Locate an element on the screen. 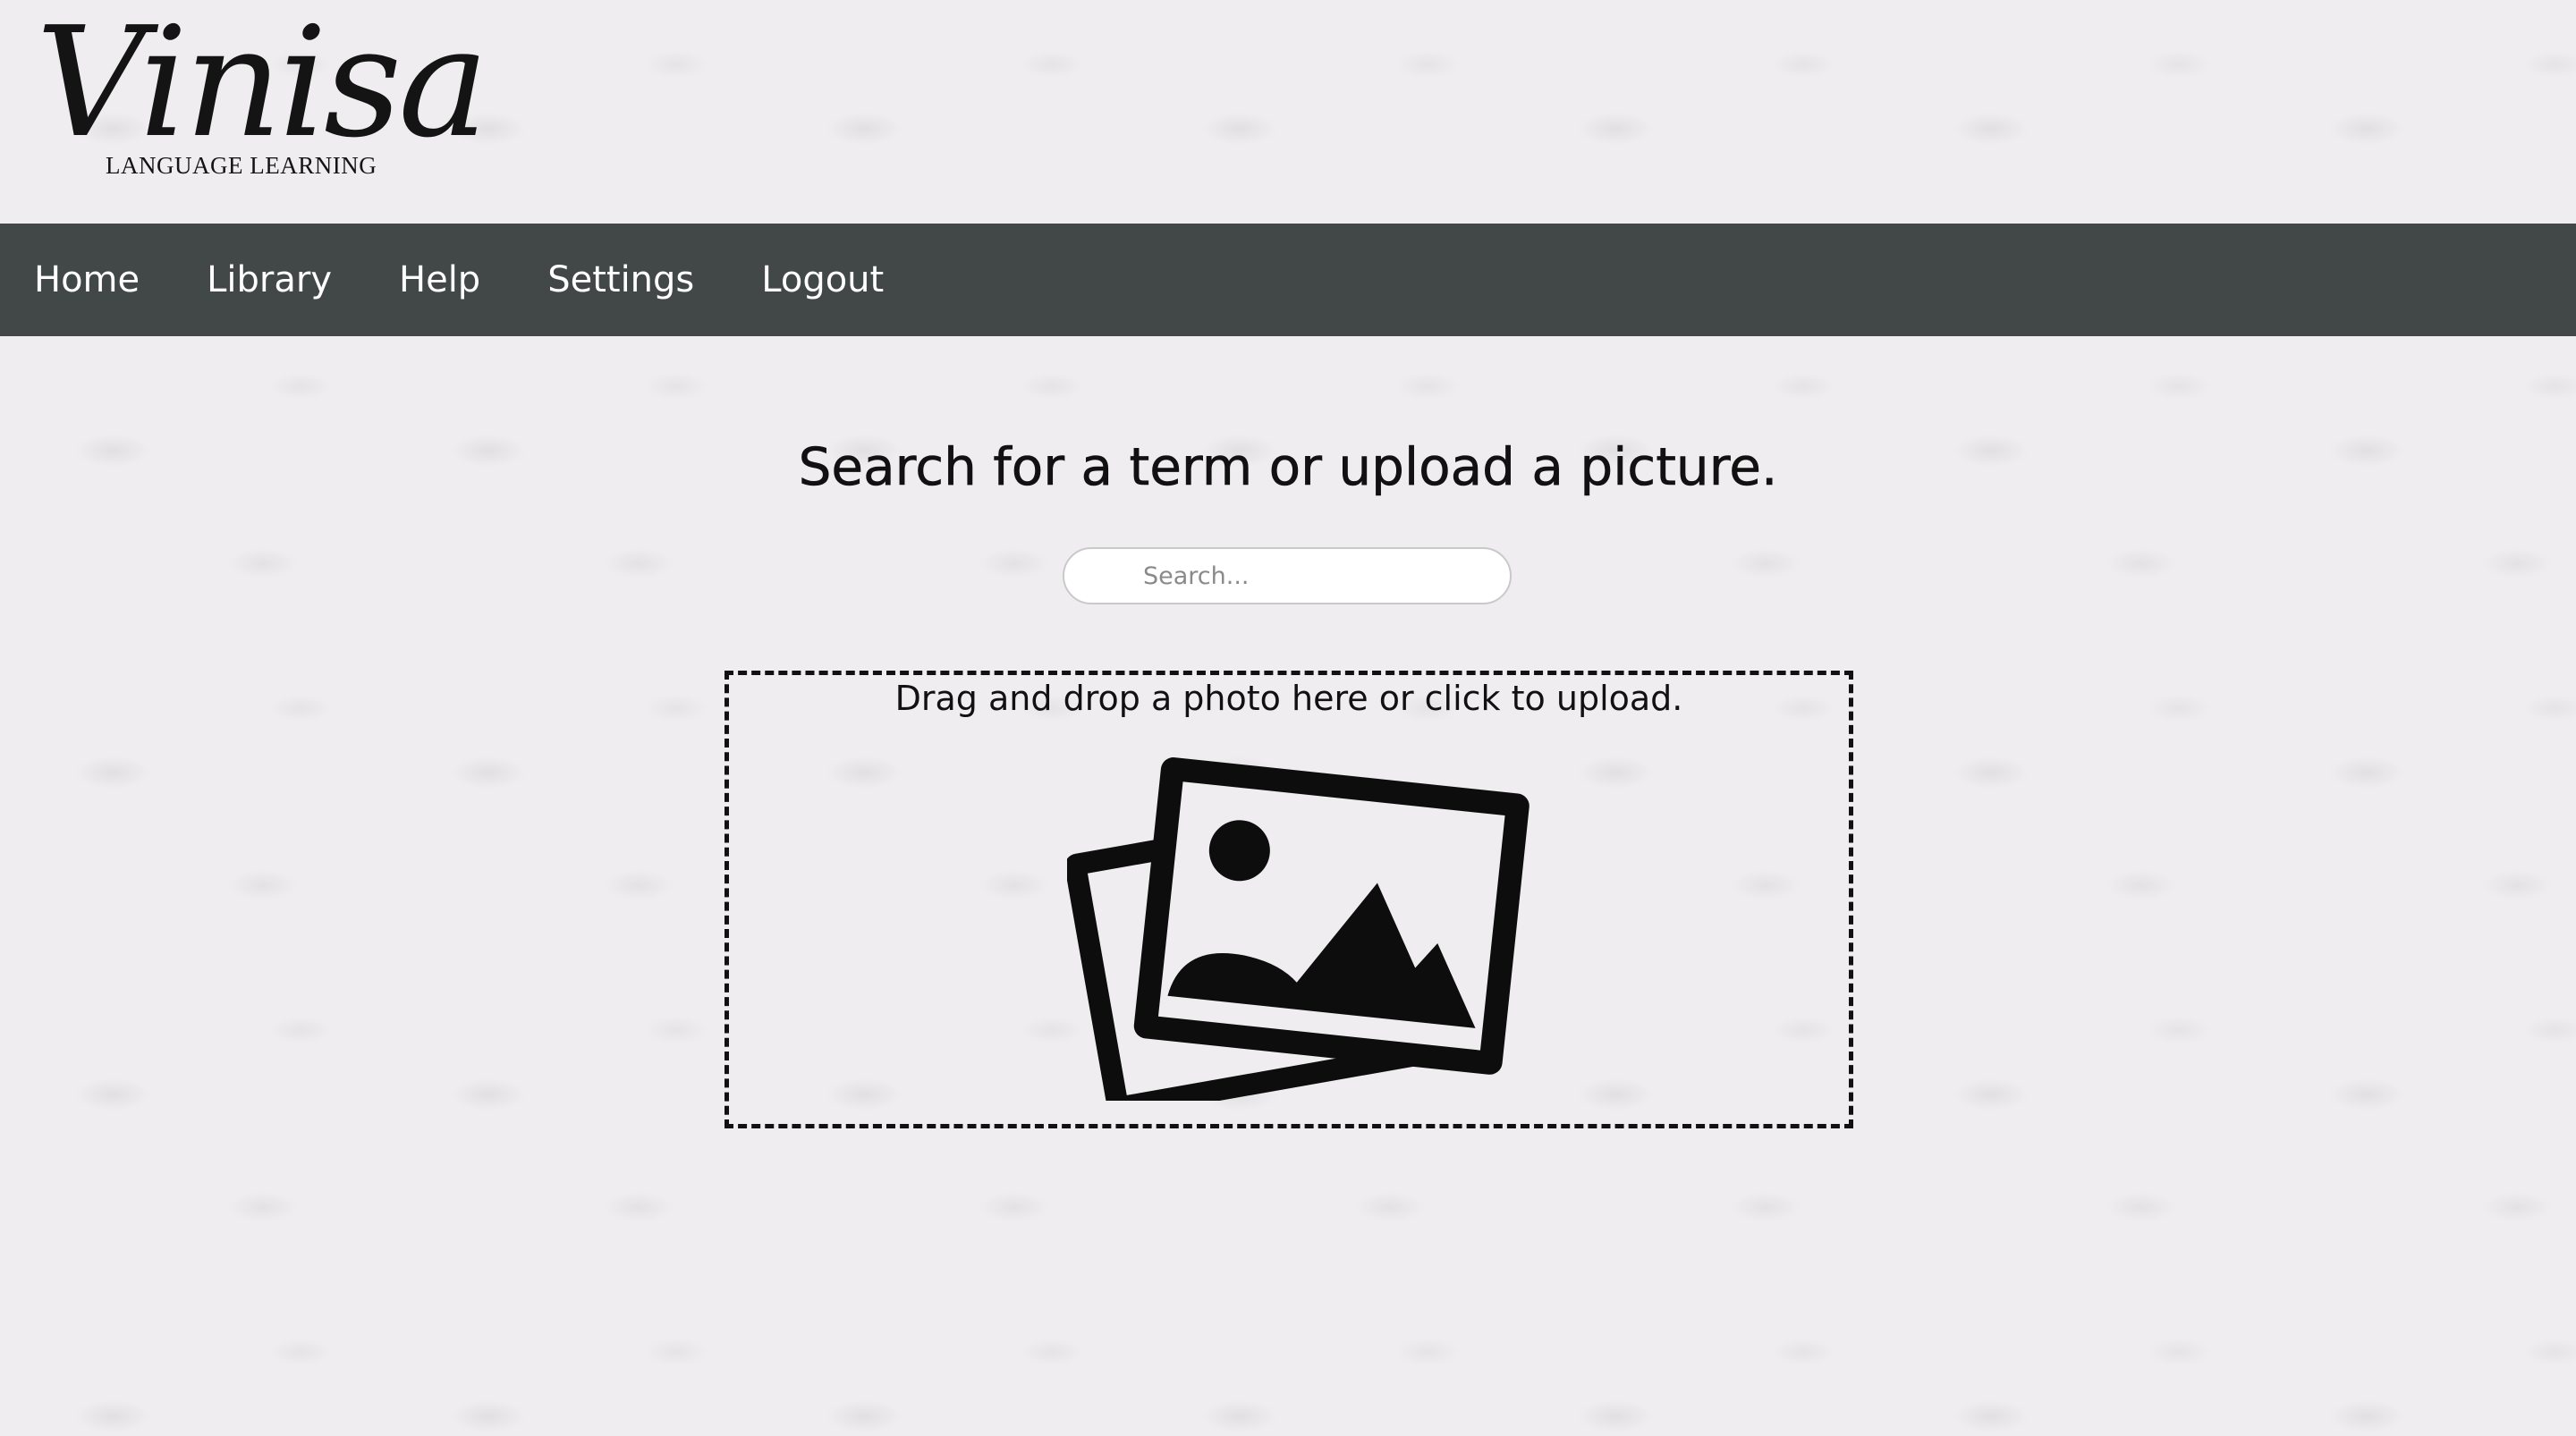  nav-settings-link: Settings is located at coordinates (620, 279).